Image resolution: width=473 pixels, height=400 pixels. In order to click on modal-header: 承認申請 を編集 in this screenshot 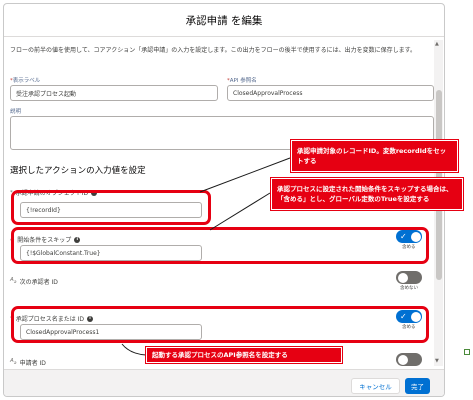, I will do `click(224, 20)`.